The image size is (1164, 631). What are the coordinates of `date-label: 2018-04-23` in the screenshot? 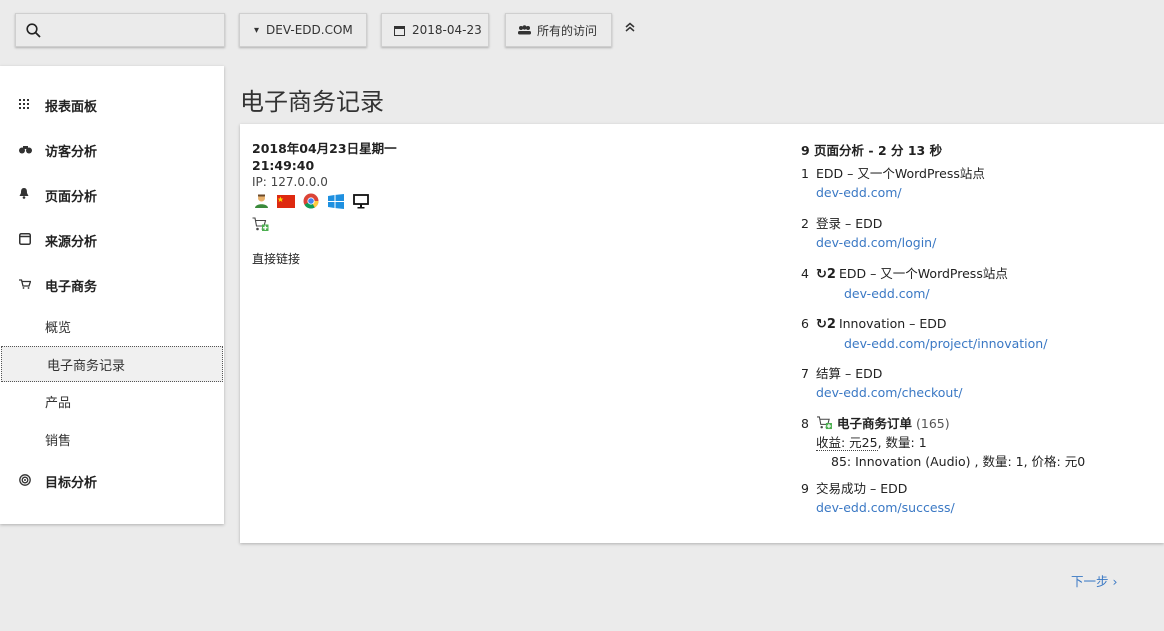 It's located at (447, 30).